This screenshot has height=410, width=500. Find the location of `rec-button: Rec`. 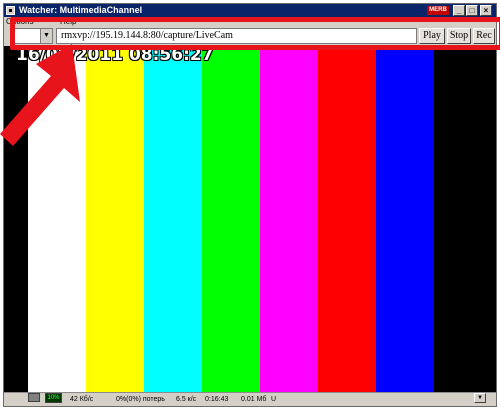

rec-button: Rec is located at coordinates (484, 36).